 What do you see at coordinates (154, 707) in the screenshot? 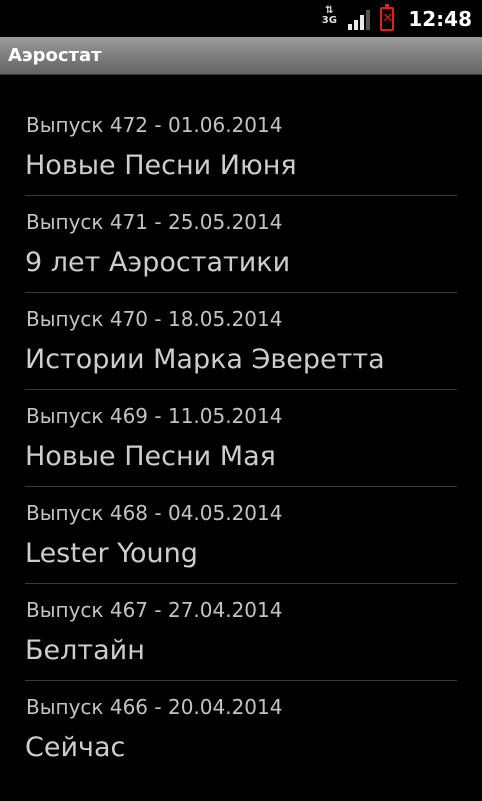
I see `episode-subtitle: Выпуск 466 - 20.04.2014` at bounding box center [154, 707].